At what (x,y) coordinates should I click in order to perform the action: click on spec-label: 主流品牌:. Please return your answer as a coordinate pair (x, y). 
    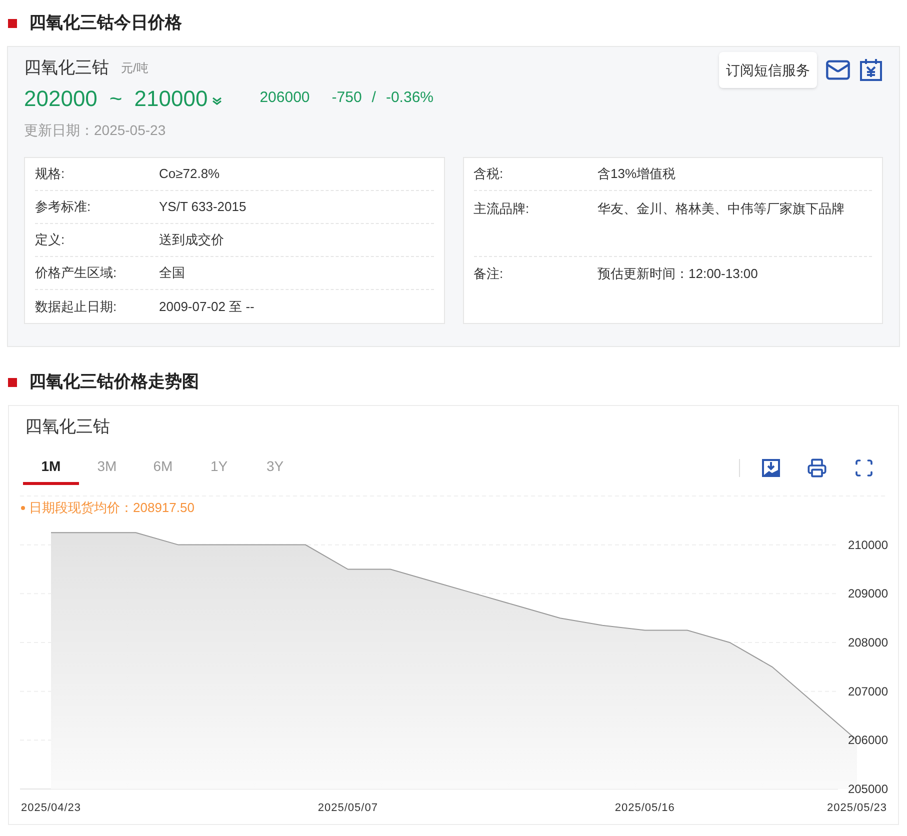
    Looking at the image, I should click on (502, 209).